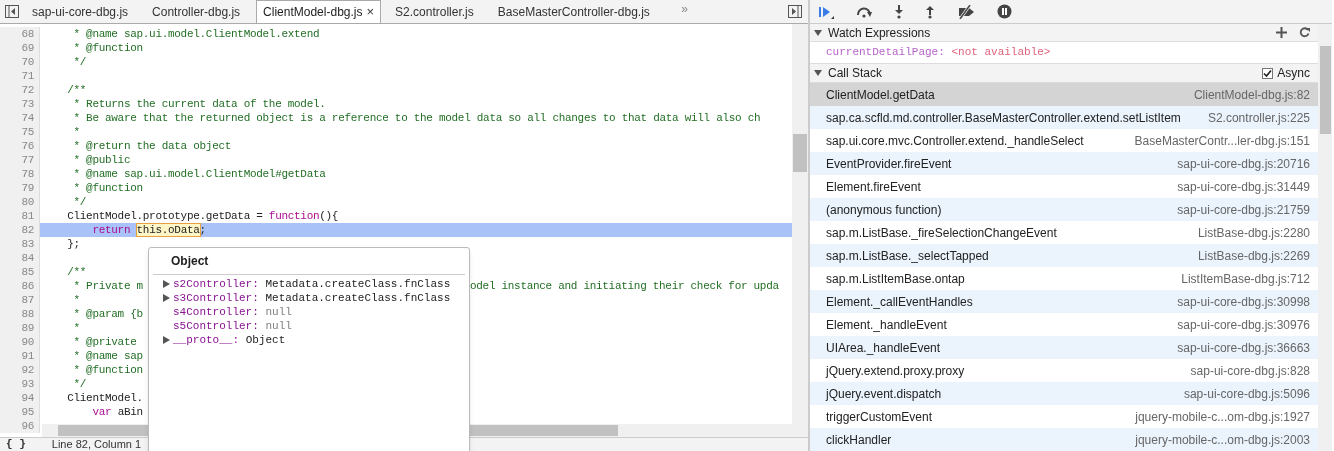 Image resolution: width=1334 pixels, height=451 pixels. What do you see at coordinates (20, 286) in the screenshot?
I see `line-number: 86` at bounding box center [20, 286].